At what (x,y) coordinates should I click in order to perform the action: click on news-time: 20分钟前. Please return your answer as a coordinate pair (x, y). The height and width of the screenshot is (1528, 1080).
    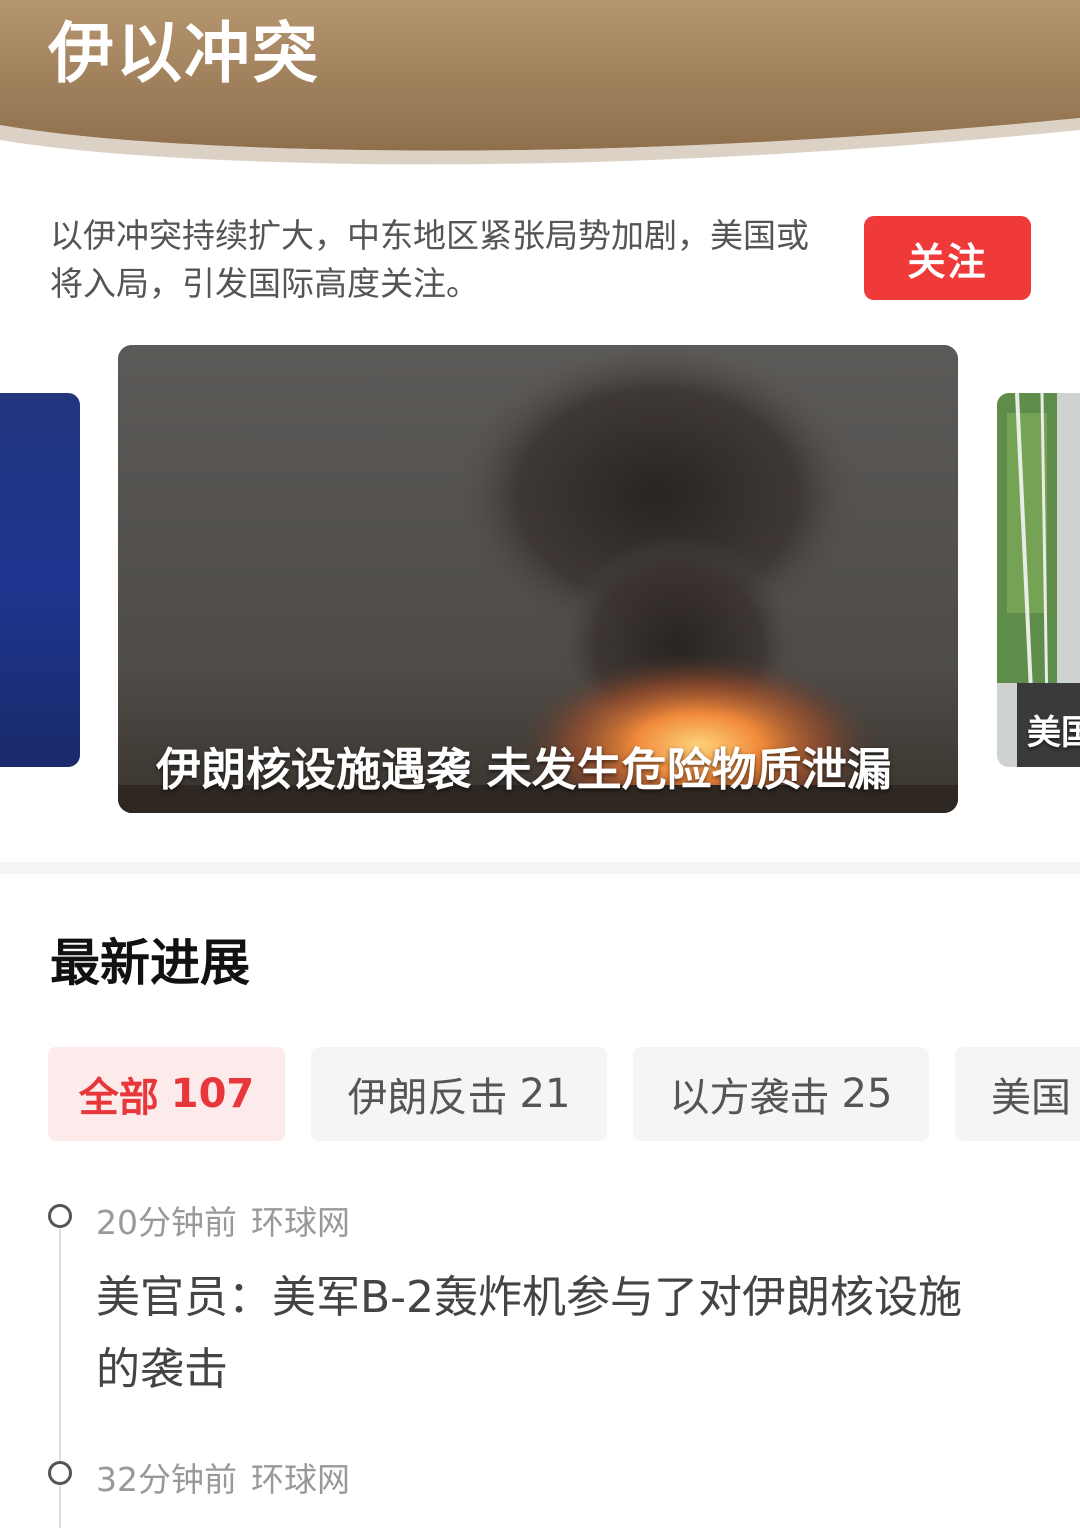
    Looking at the image, I should click on (166, 1222).